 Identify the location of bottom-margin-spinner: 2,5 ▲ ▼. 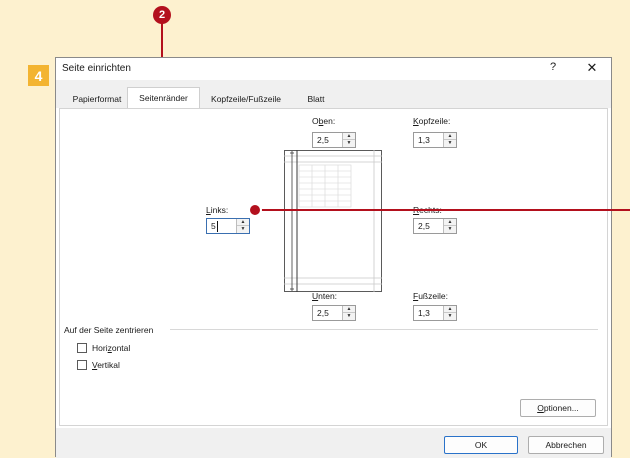
(334, 313).